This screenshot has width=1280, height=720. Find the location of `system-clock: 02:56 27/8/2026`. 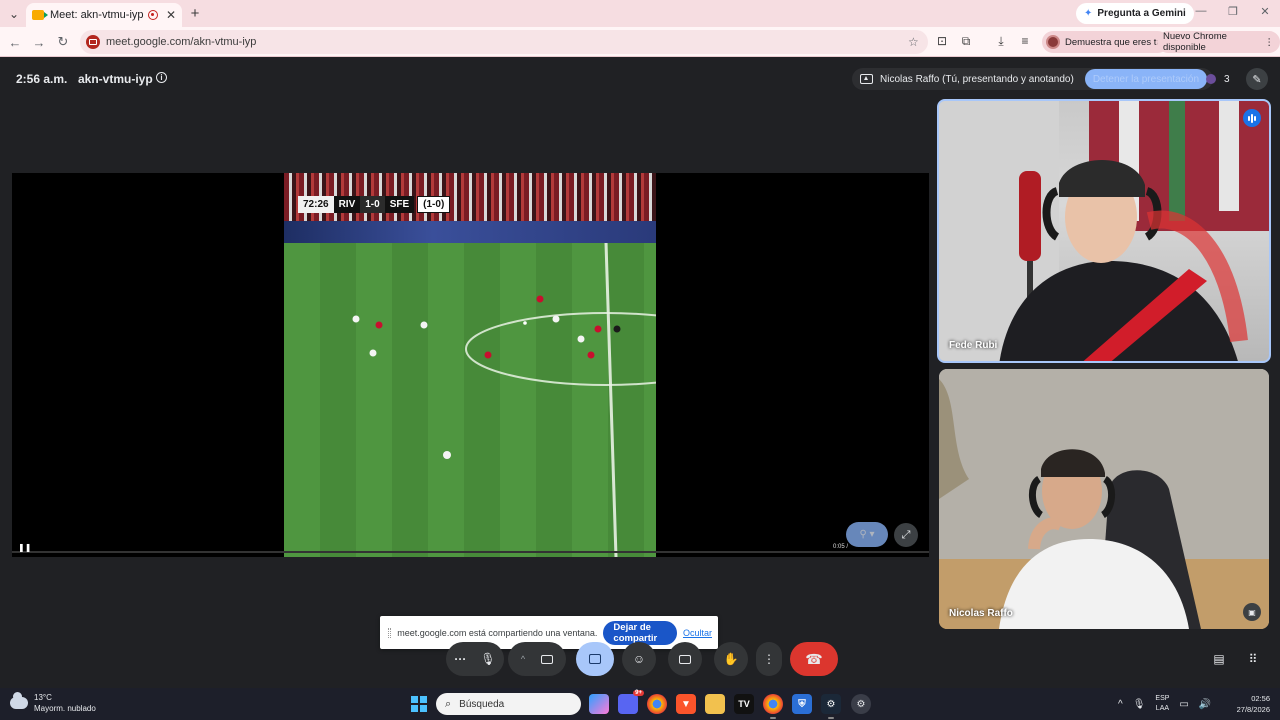

system-clock: 02:56 27/8/2026 is located at coordinates (1249, 704).